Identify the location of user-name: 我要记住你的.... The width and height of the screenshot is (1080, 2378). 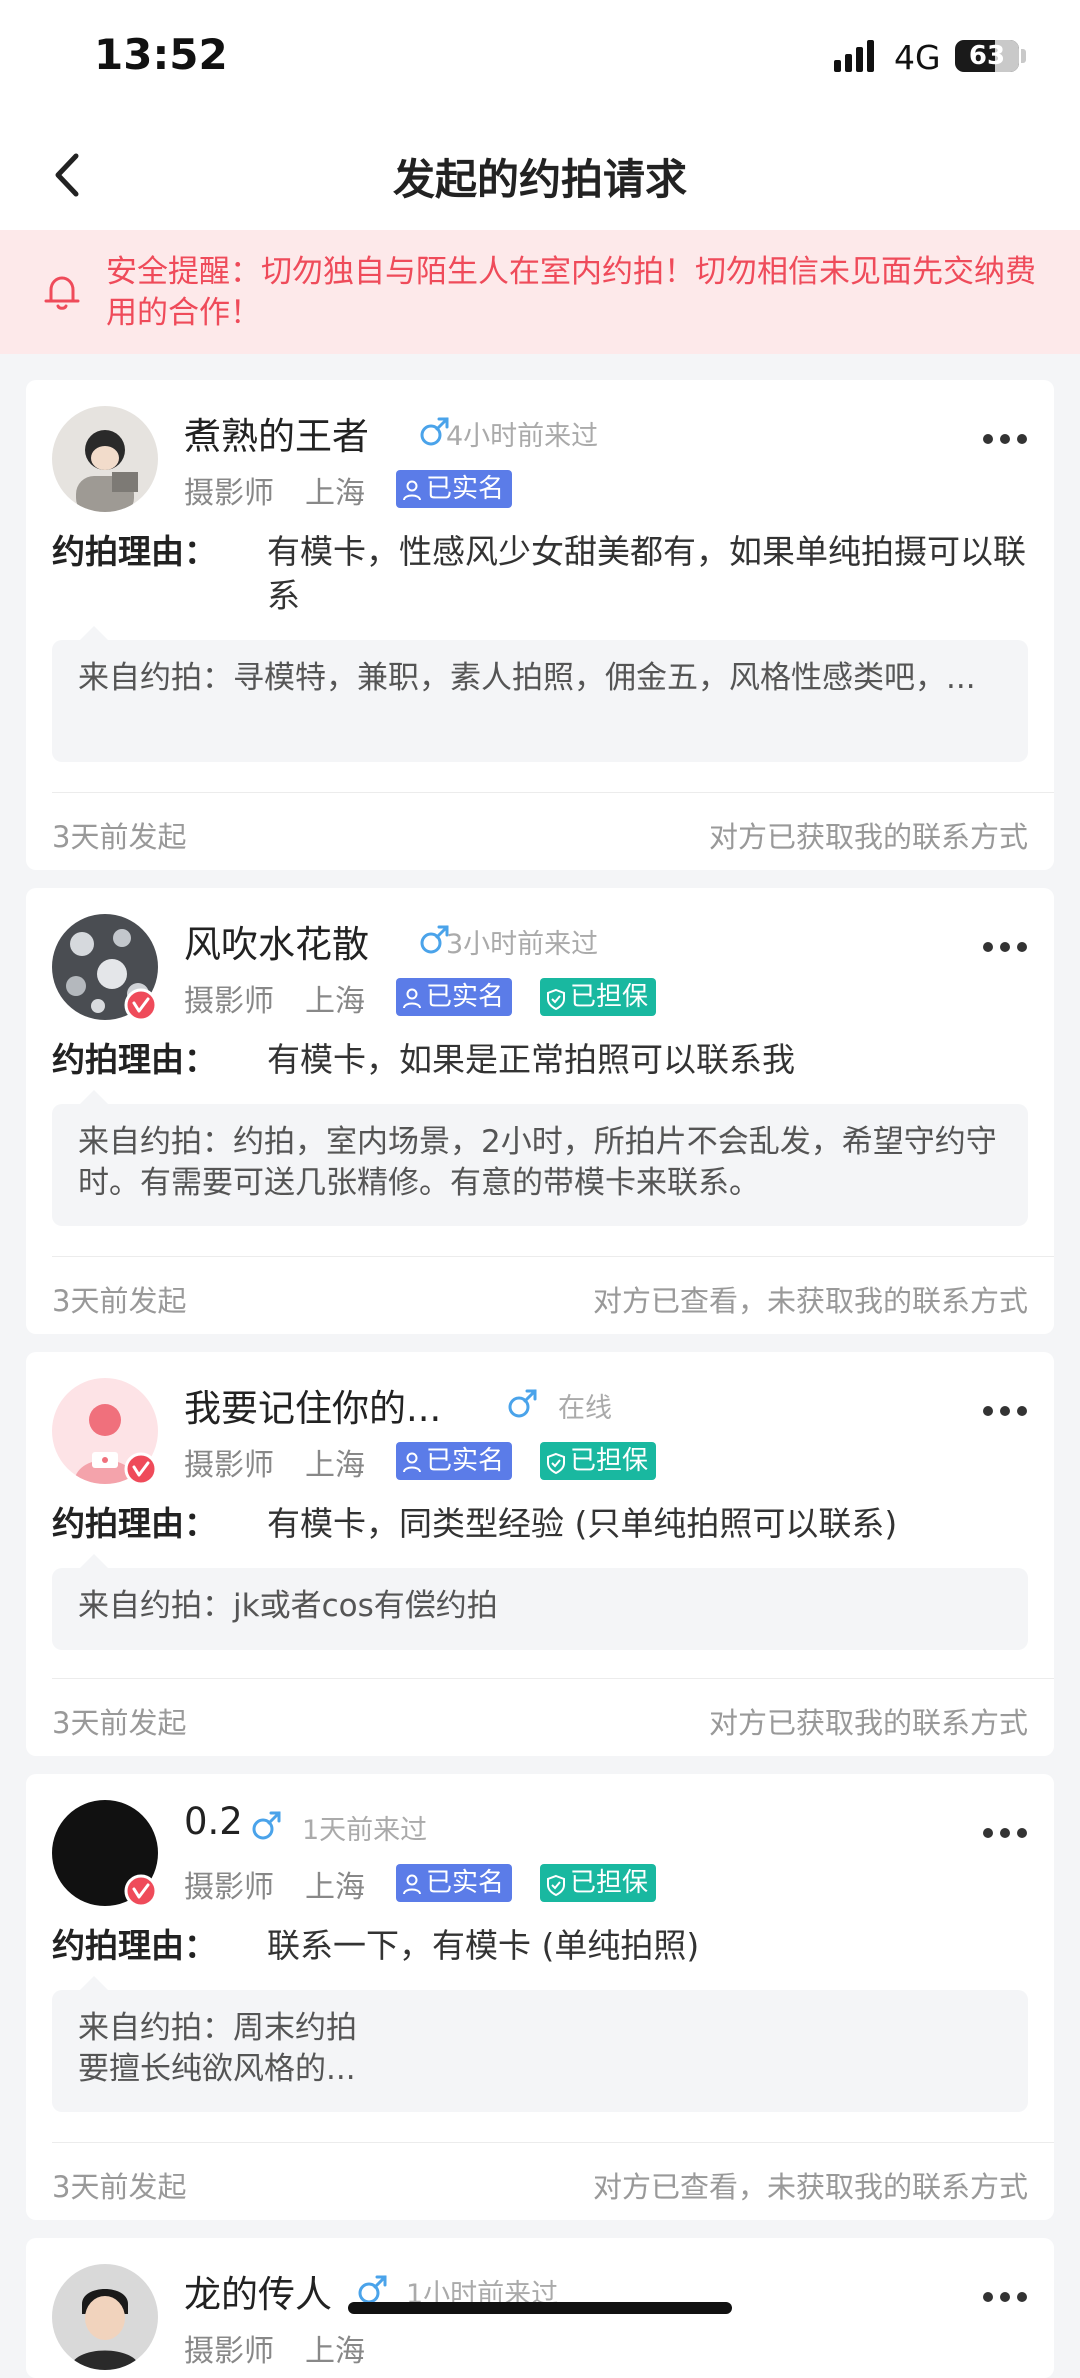
(312, 1405).